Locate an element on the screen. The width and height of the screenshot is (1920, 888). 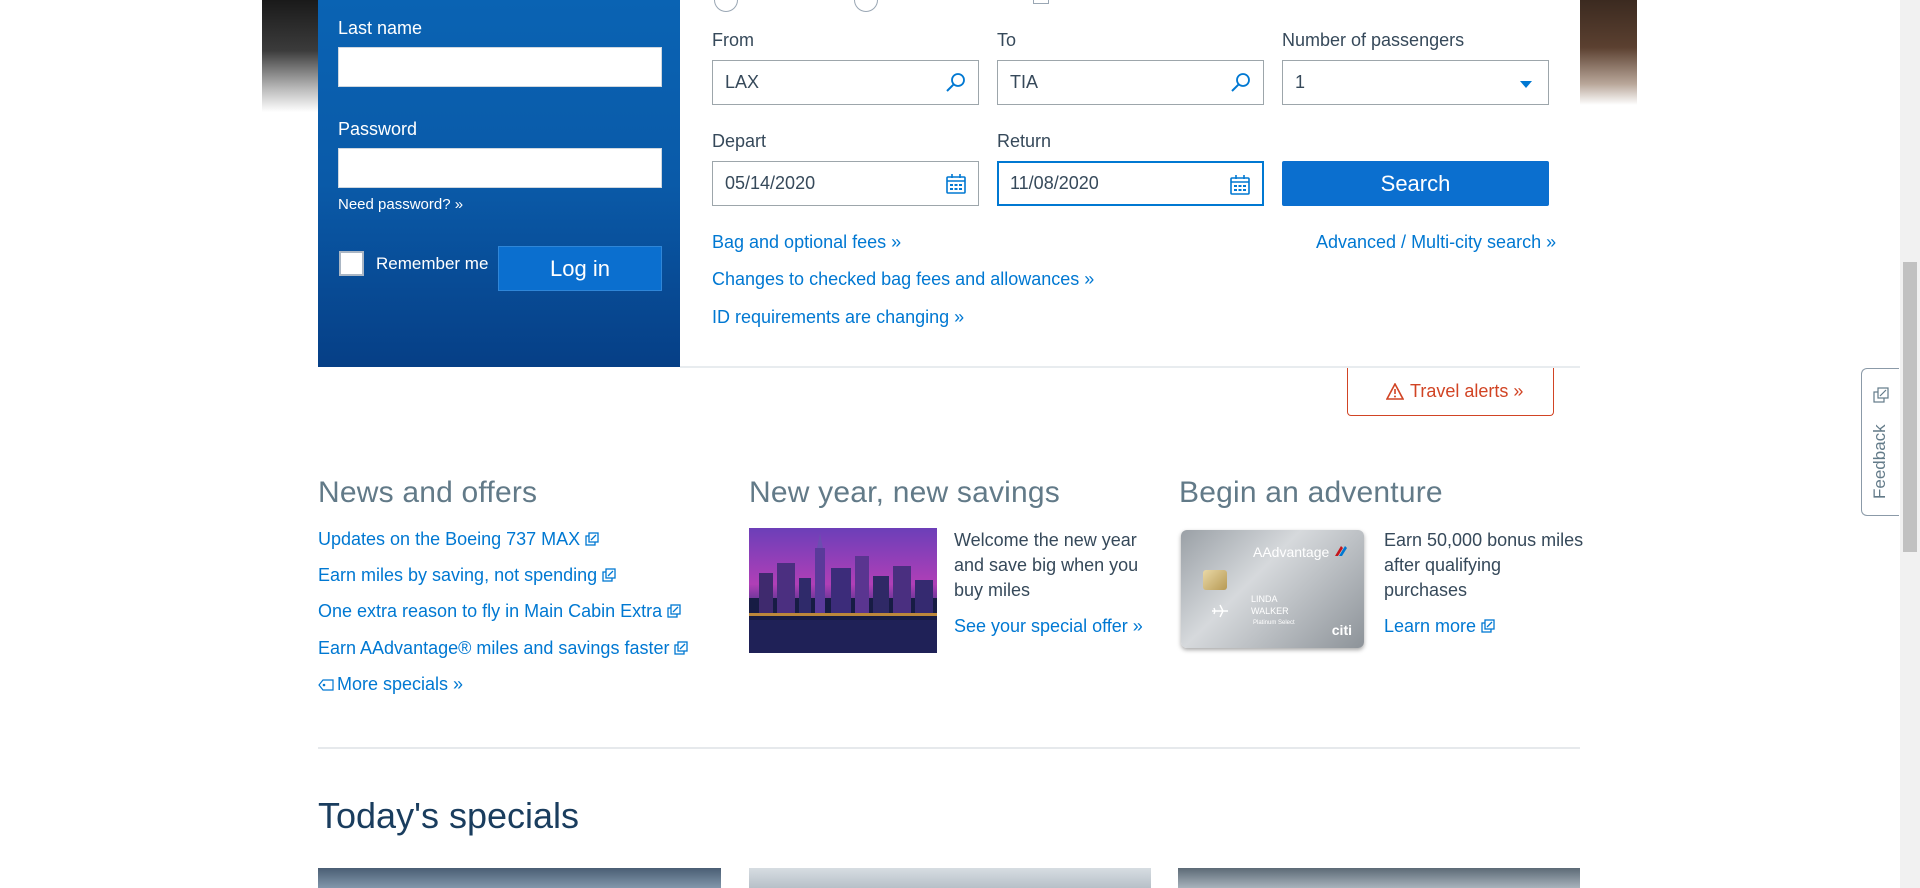
adventure-text-line: after qualifying is located at coordinates (1443, 565).